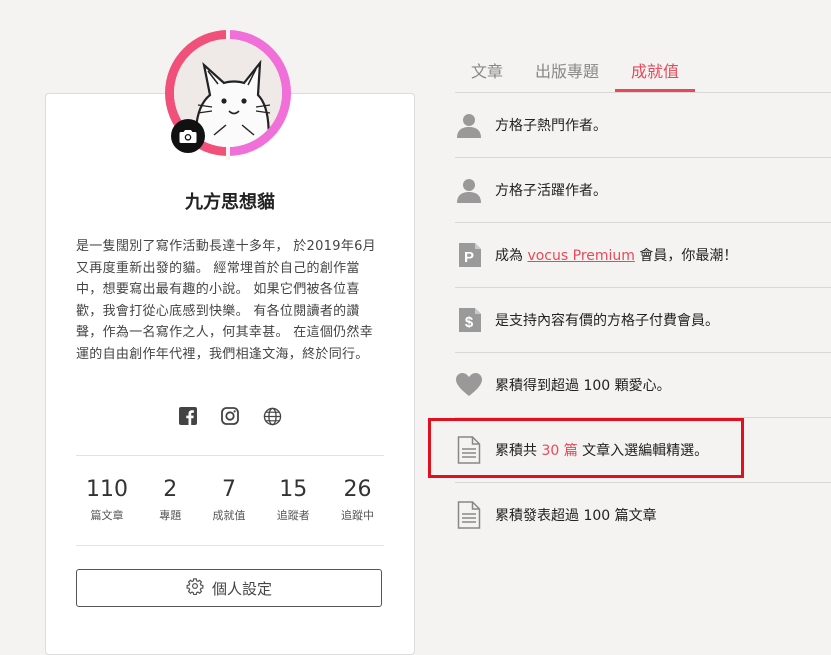 This screenshot has height=655, width=831. Describe the element at coordinates (241, 588) in the screenshot. I see `settings-label: 個人設定` at that location.